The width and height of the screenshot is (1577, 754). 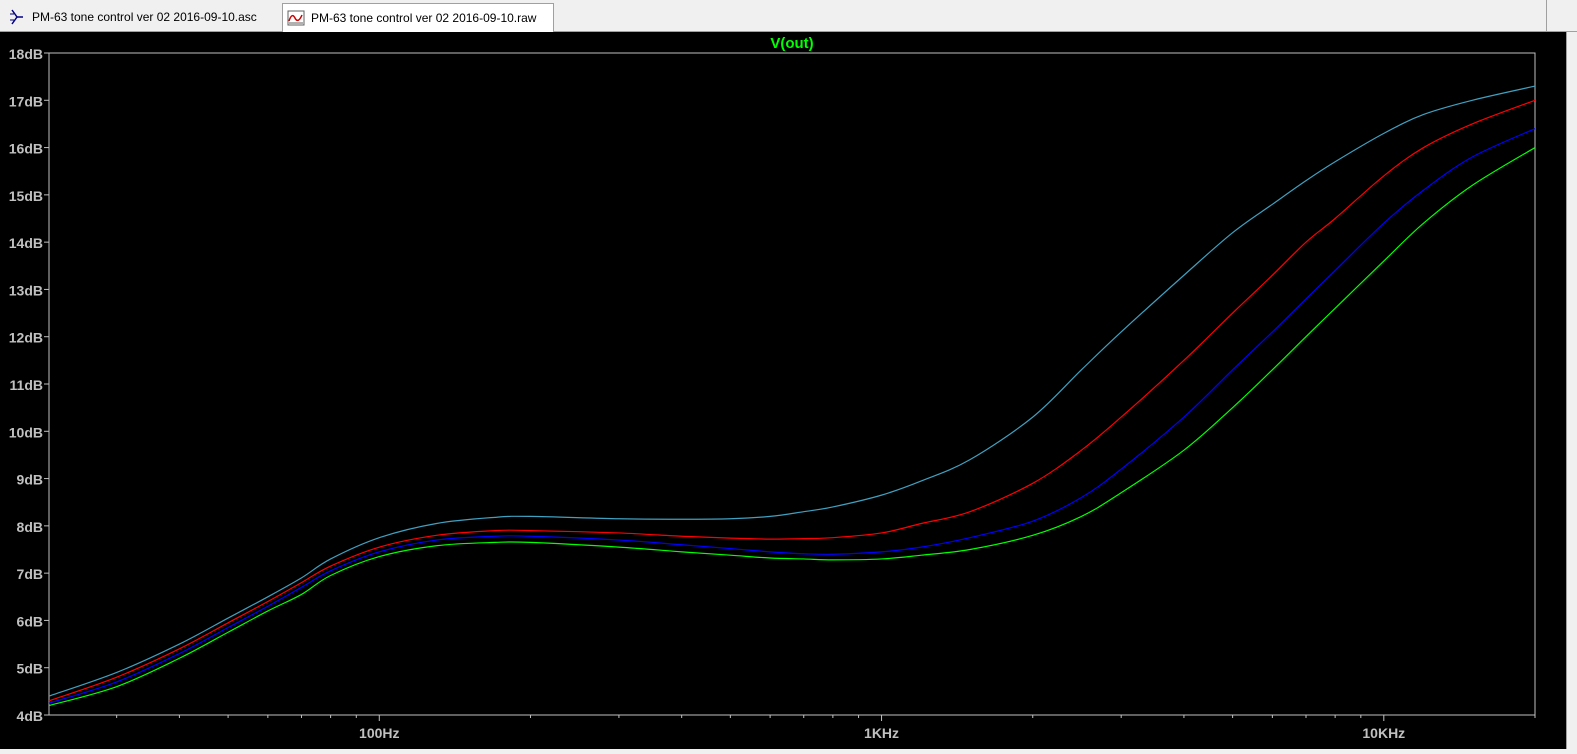 I want to click on y-tick-label: 12dB, so click(x=26, y=338).